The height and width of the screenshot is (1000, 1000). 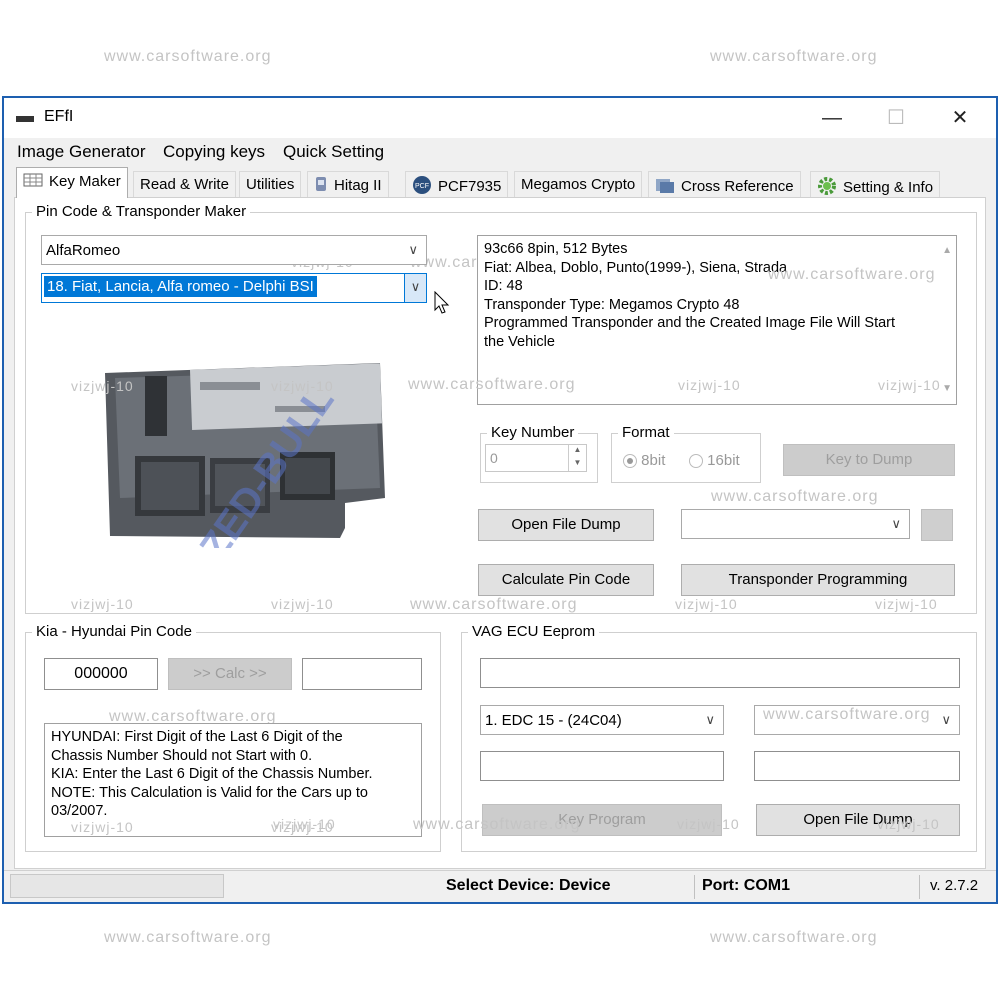 What do you see at coordinates (234, 250) in the screenshot?
I see `brand-select: AlfaRomeo ∨` at bounding box center [234, 250].